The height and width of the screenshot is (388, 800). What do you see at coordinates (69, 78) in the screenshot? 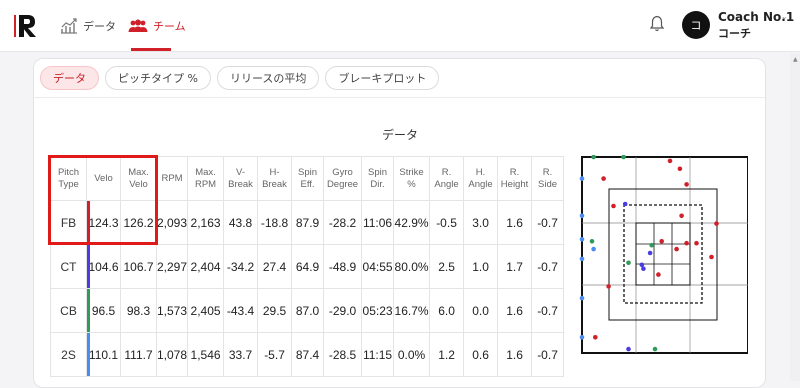
I see `tab-data: データ` at bounding box center [69, 78].